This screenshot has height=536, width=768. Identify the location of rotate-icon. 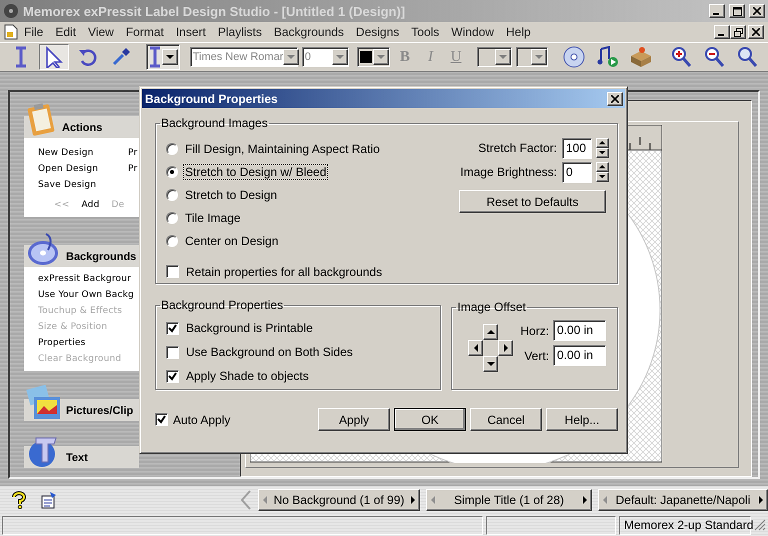
(88, 57).